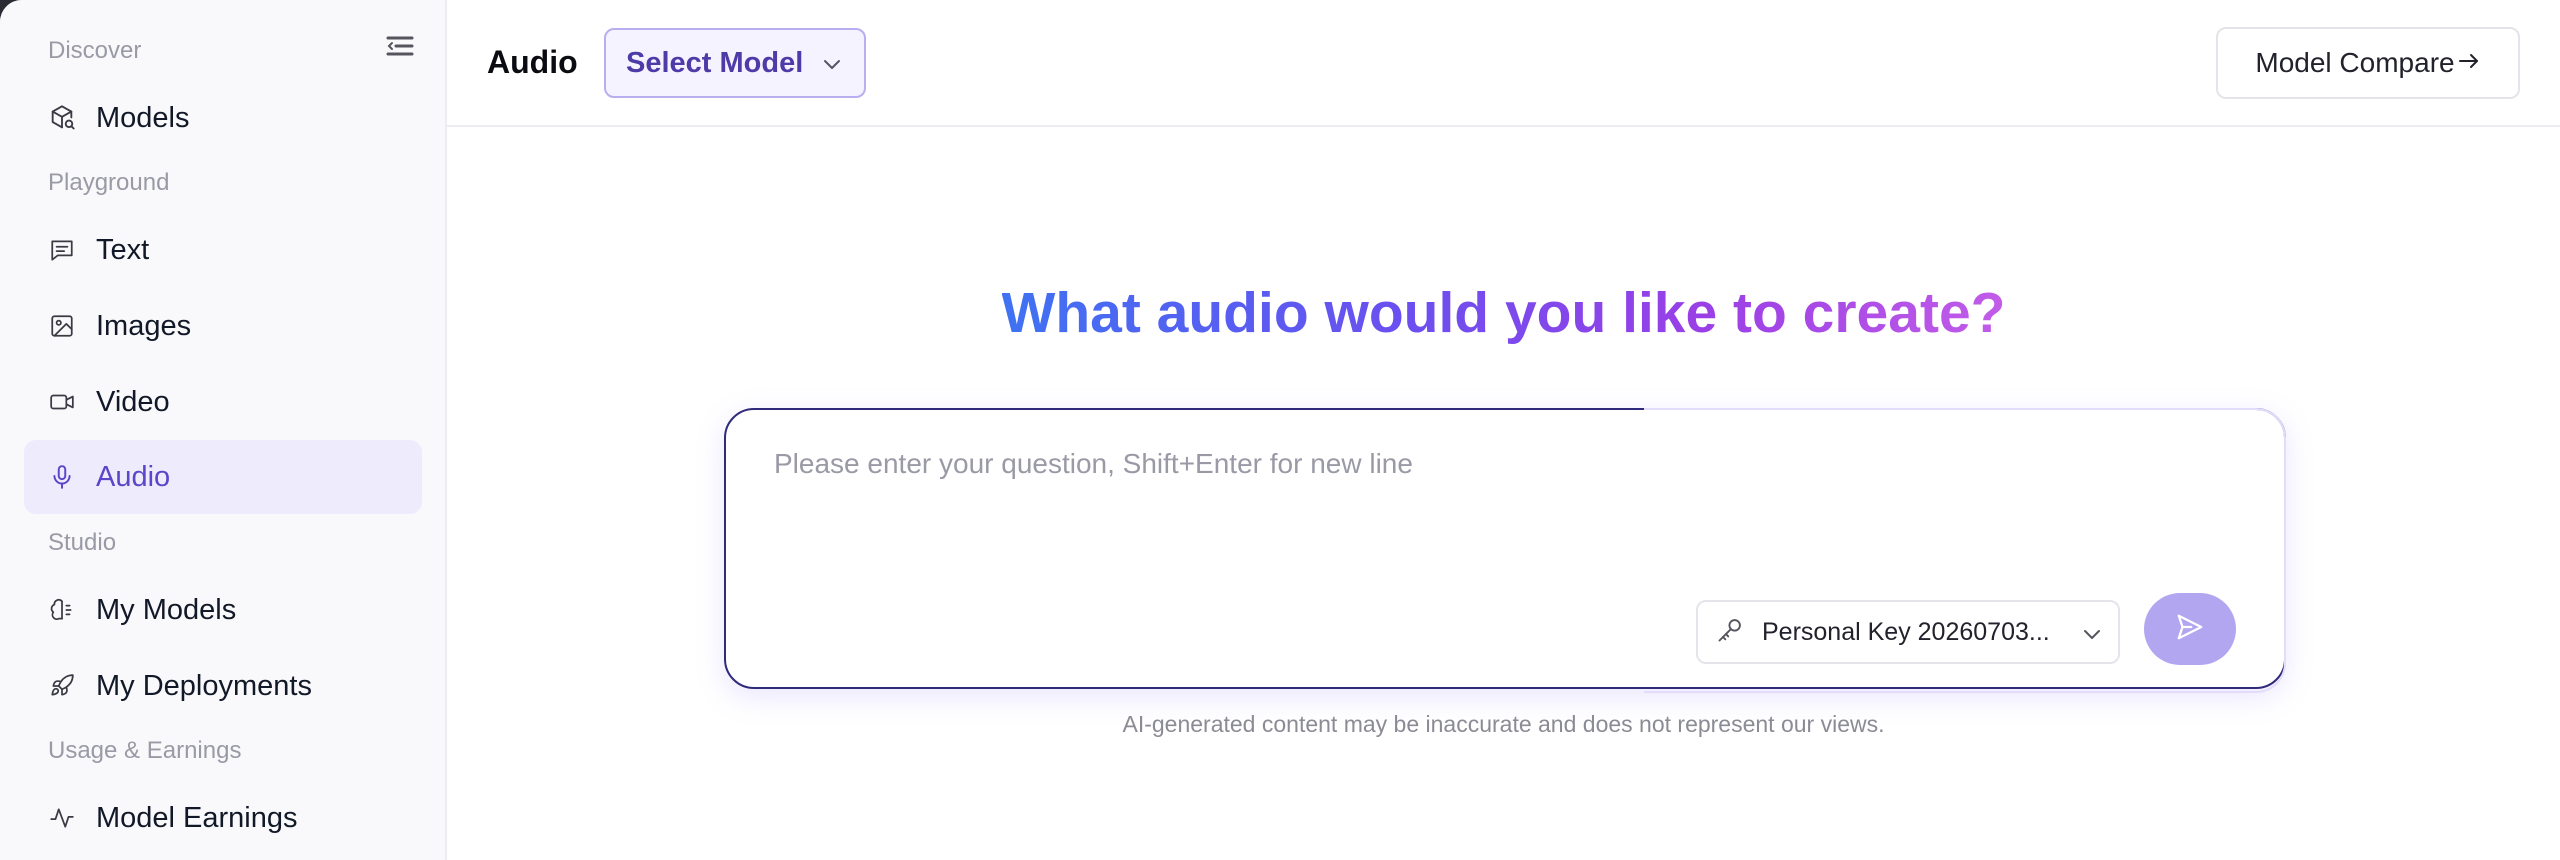 The width and height of the screenshot is (2560, 860). Describe the element at coordinates (62, 477) in the screenshot. I see `microphone-icon` at that location.